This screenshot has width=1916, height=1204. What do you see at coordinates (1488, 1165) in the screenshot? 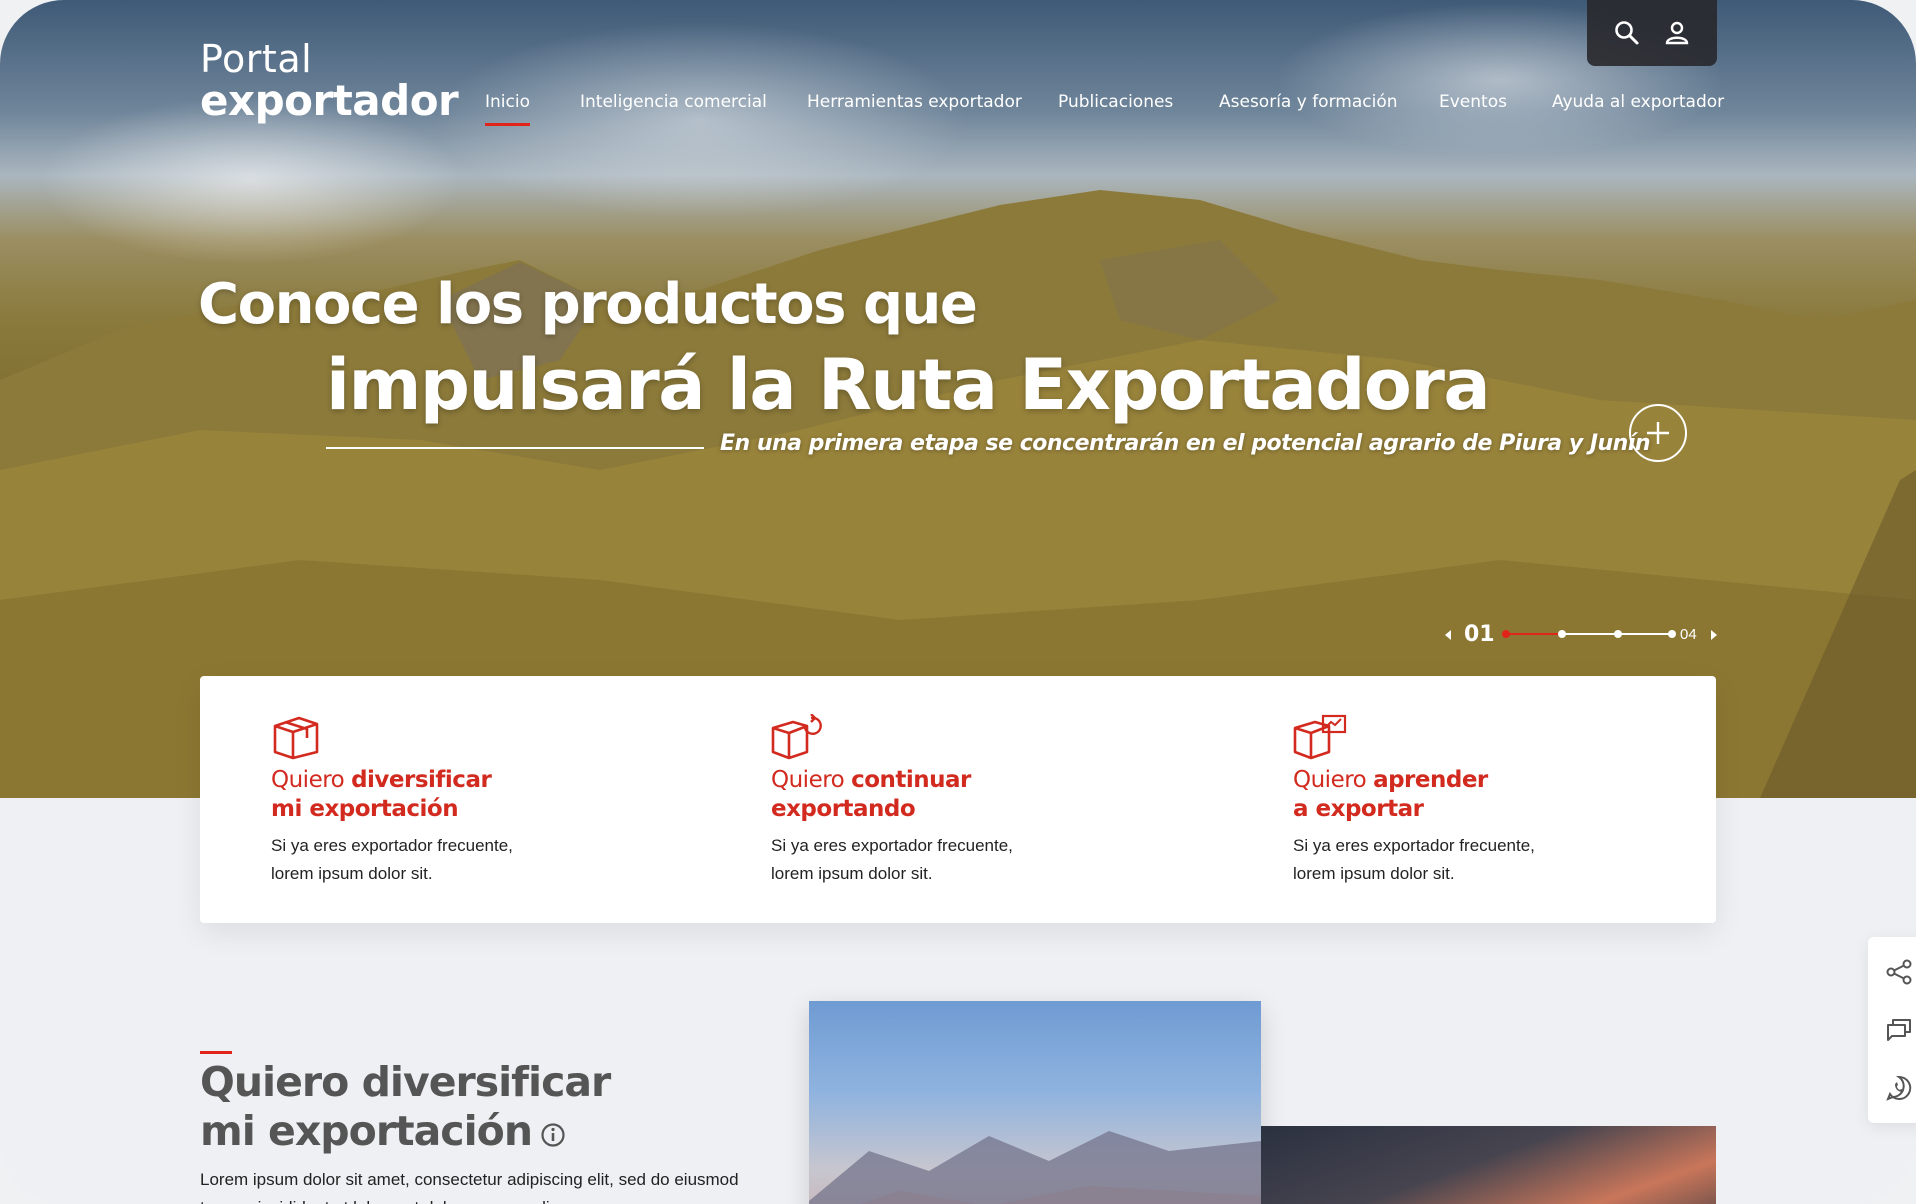
I see `landscape-photo-sunset` at bounding box center [1488, 1165].